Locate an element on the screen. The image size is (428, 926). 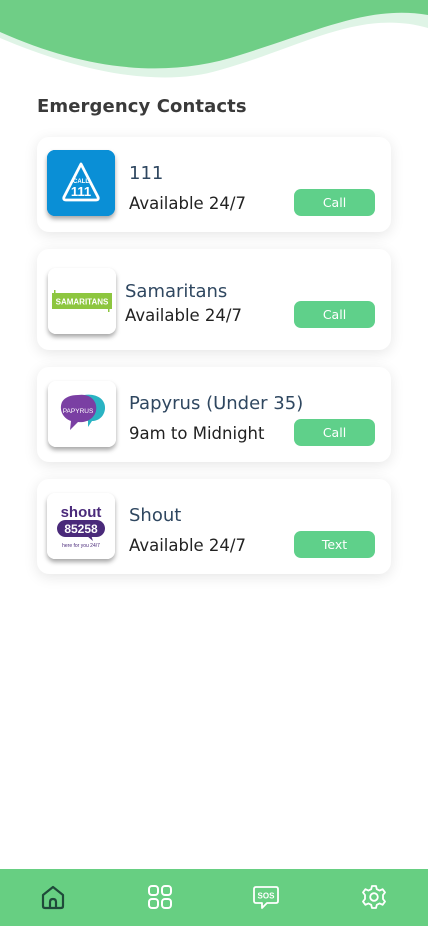
papyrus-logo: PAPYRUS is located at coordinates (82, 414).